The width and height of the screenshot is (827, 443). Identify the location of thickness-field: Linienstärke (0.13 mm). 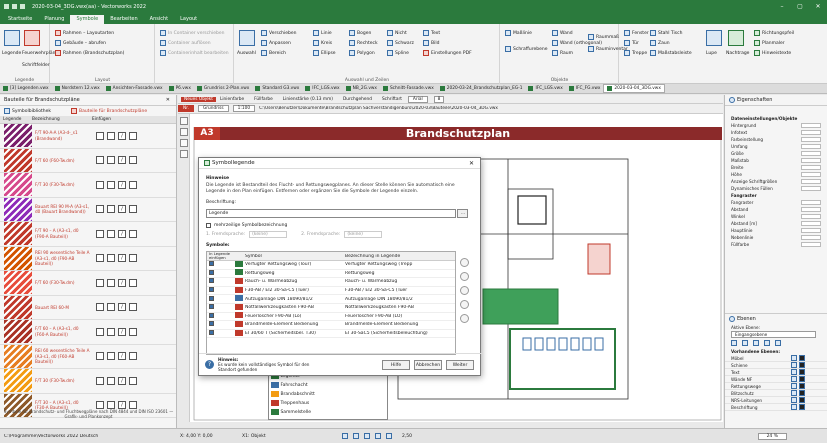
(308, 99).